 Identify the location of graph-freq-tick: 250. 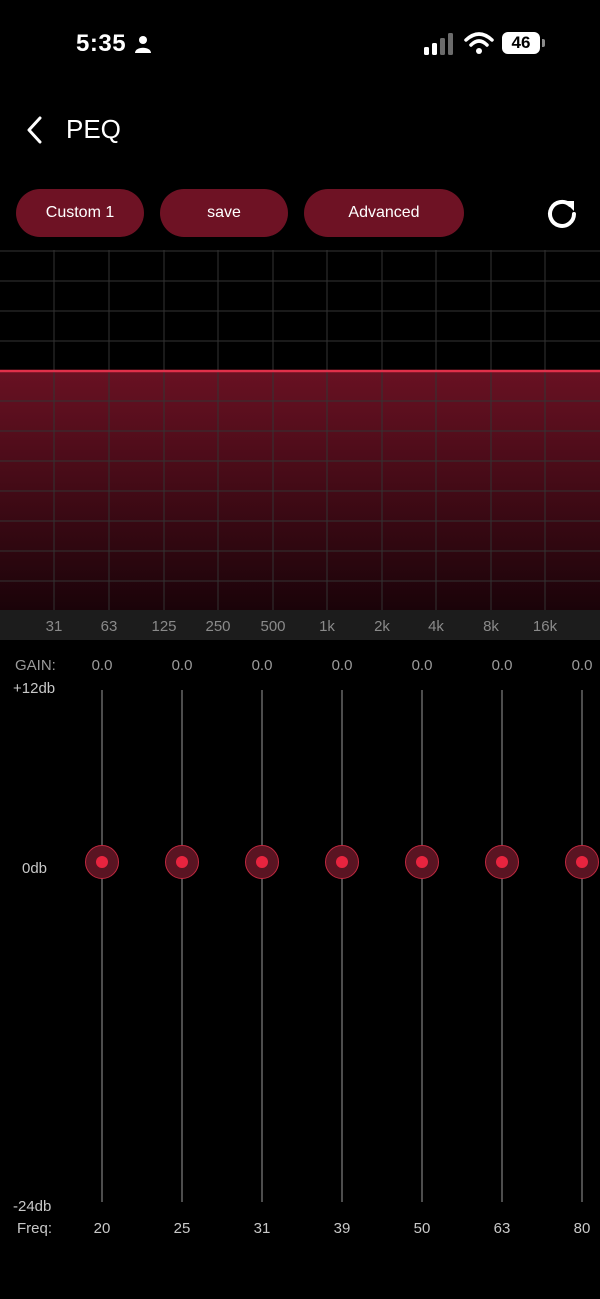
(218, 626).